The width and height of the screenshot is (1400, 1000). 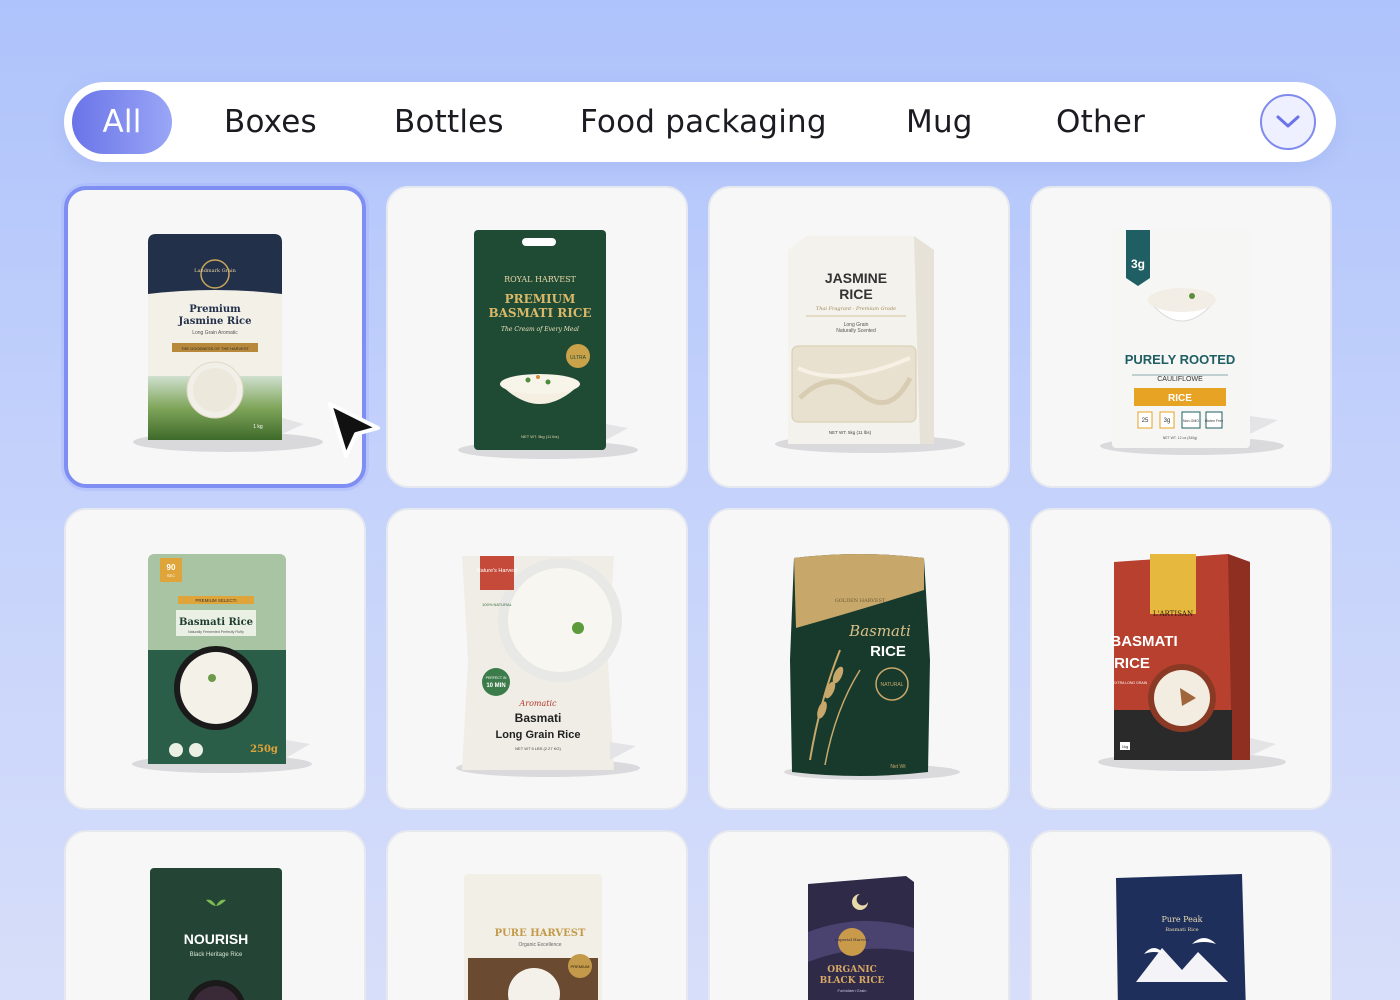 What do you see at coordinates (216, 632) in the screenshot?
I see `subtitle: Naturally Fermented Perfectly Fluffy` at bounding box center [216, 632].